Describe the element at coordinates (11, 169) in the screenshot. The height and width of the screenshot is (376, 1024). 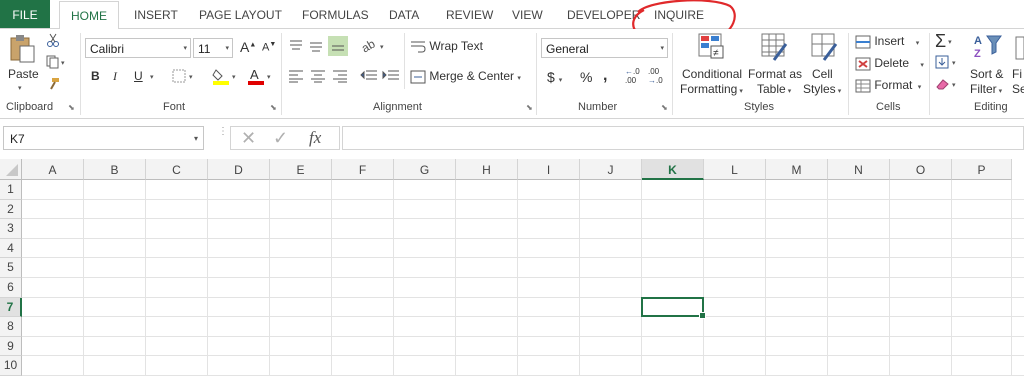
I see `select-all-corner` at that location.